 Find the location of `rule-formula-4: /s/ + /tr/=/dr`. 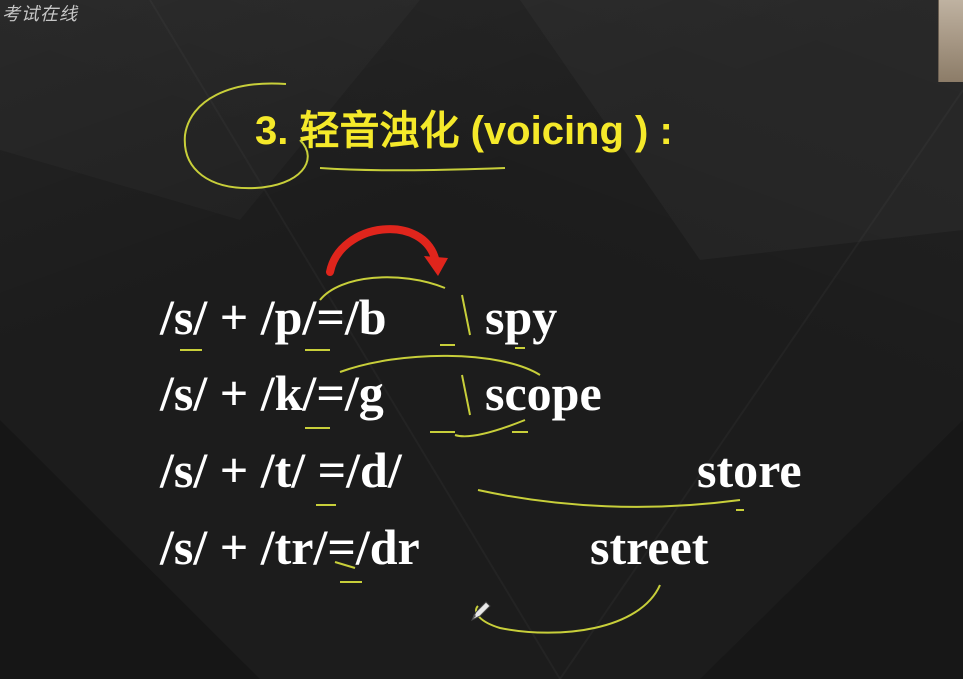

rule-formula-4: /s/ + /tr/=/dr is located at coordinates (290, 547).